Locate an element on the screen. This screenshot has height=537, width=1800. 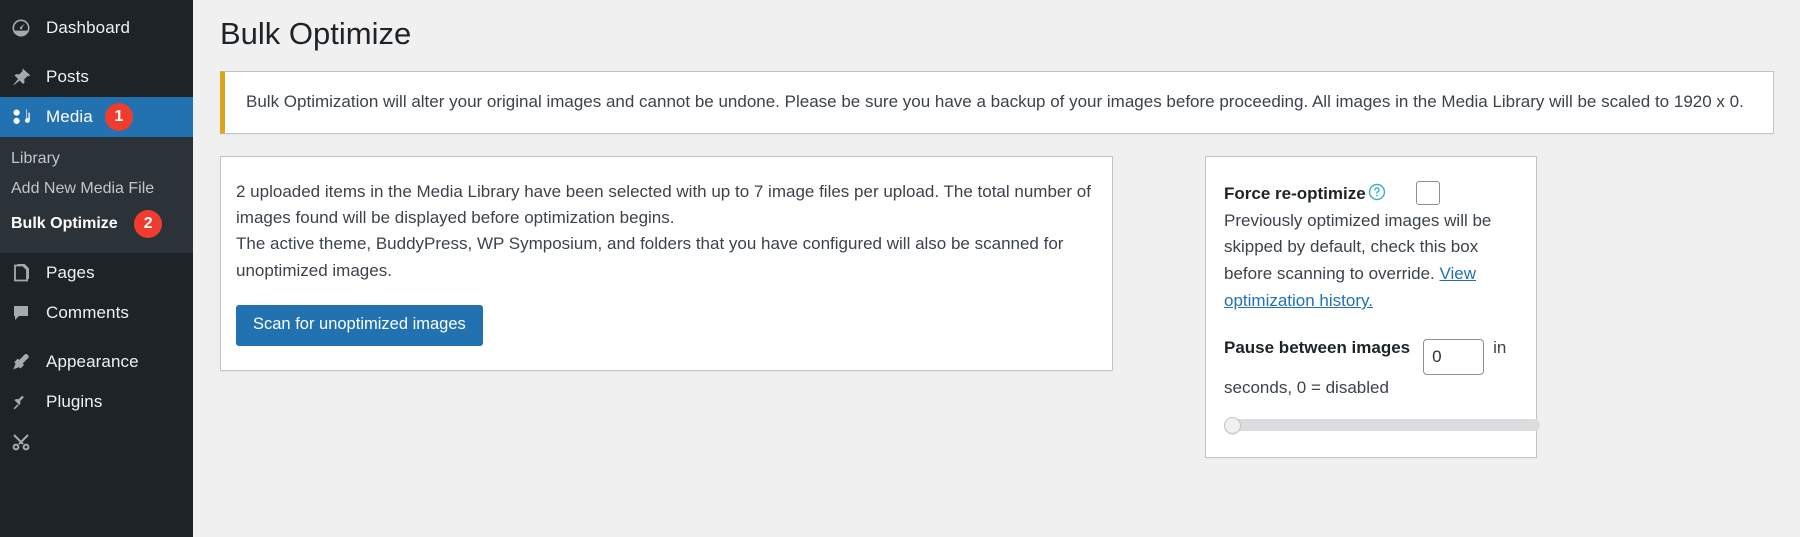
force-reoptimize-label: Force re-optimize is located at coordinates (1295, 193).